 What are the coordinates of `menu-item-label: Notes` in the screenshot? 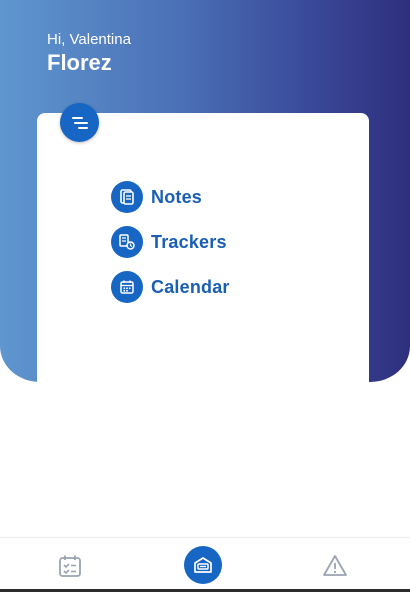 It's located at (177, 196).